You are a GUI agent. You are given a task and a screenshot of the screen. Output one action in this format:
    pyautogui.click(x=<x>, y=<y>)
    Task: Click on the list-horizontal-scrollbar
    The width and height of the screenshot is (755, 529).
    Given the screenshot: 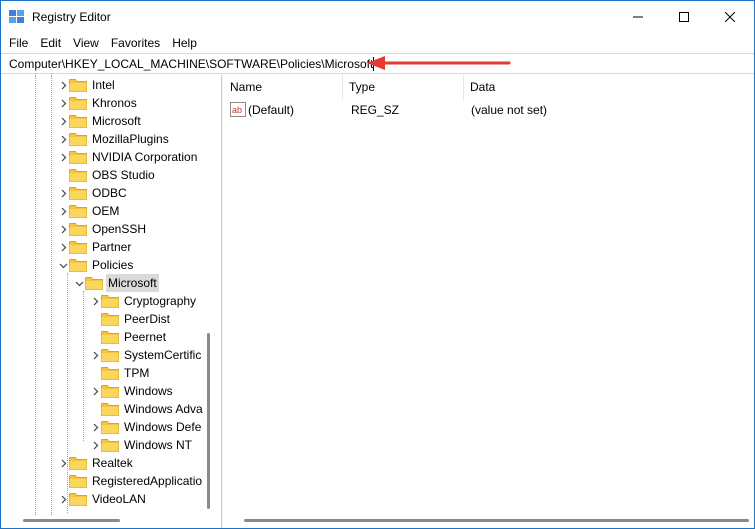 What is the action you would take?
    pyautogui.click(x=489, y=520)
    